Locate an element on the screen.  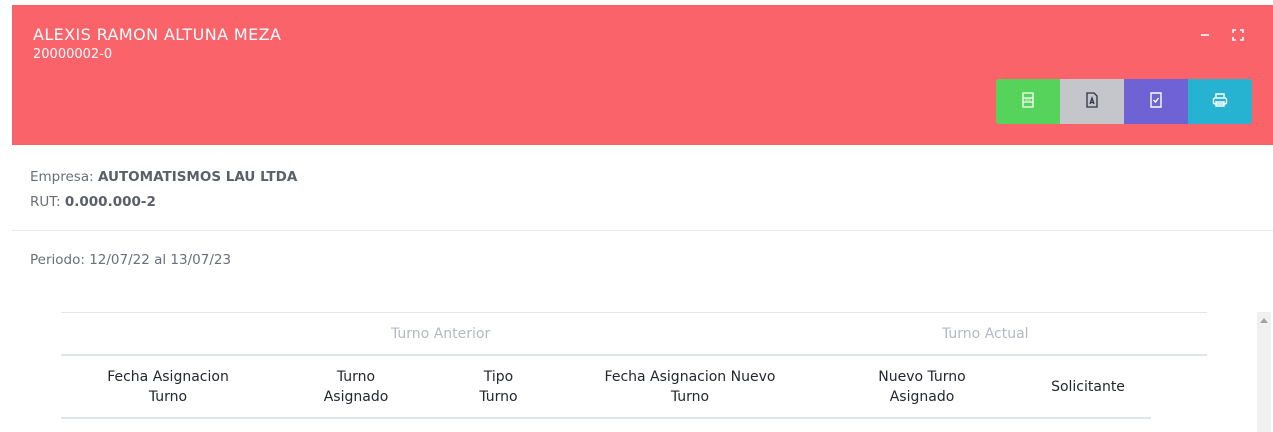
column-header-assignment-date: Fecha Asignacion Turno is located at coordinates (168, 387).